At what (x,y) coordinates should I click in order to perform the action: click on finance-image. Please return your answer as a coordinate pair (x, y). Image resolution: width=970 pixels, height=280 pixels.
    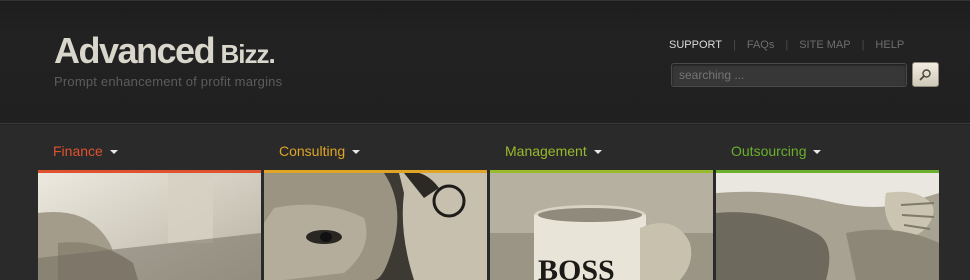
    Looking at the image, I should click on (149, 225).